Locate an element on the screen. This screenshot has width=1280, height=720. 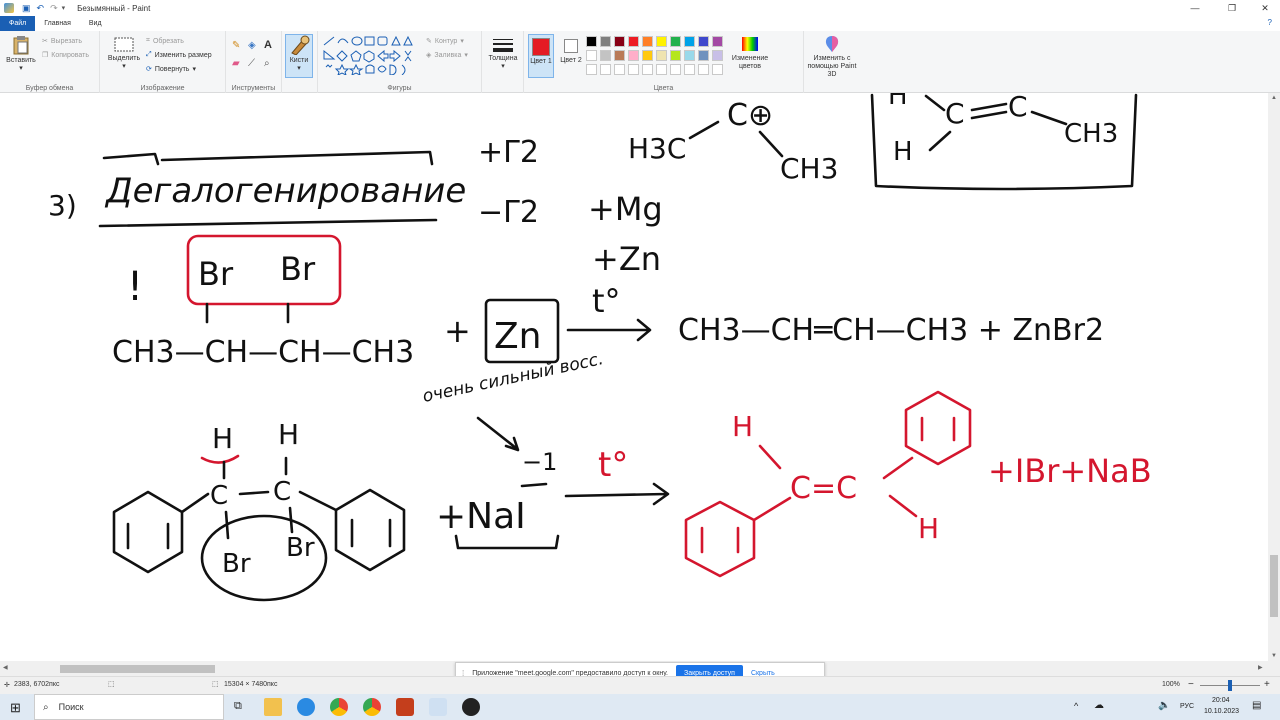
red-bond-line is located at coordinates (903, 506).